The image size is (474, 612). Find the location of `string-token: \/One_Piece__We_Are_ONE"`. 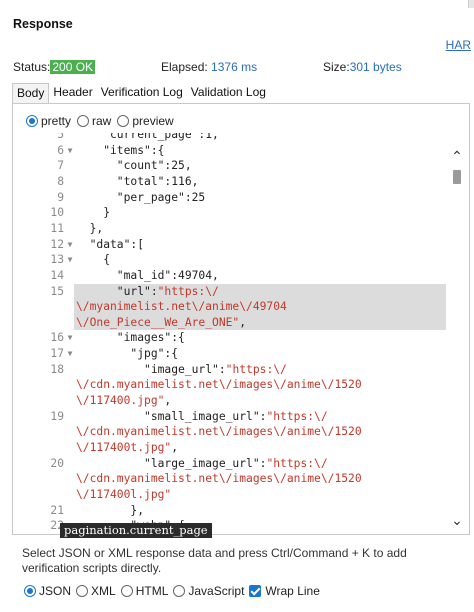

string-token: \/One_Piece__We_Are_ONE" is located at coordinates (158, 322).